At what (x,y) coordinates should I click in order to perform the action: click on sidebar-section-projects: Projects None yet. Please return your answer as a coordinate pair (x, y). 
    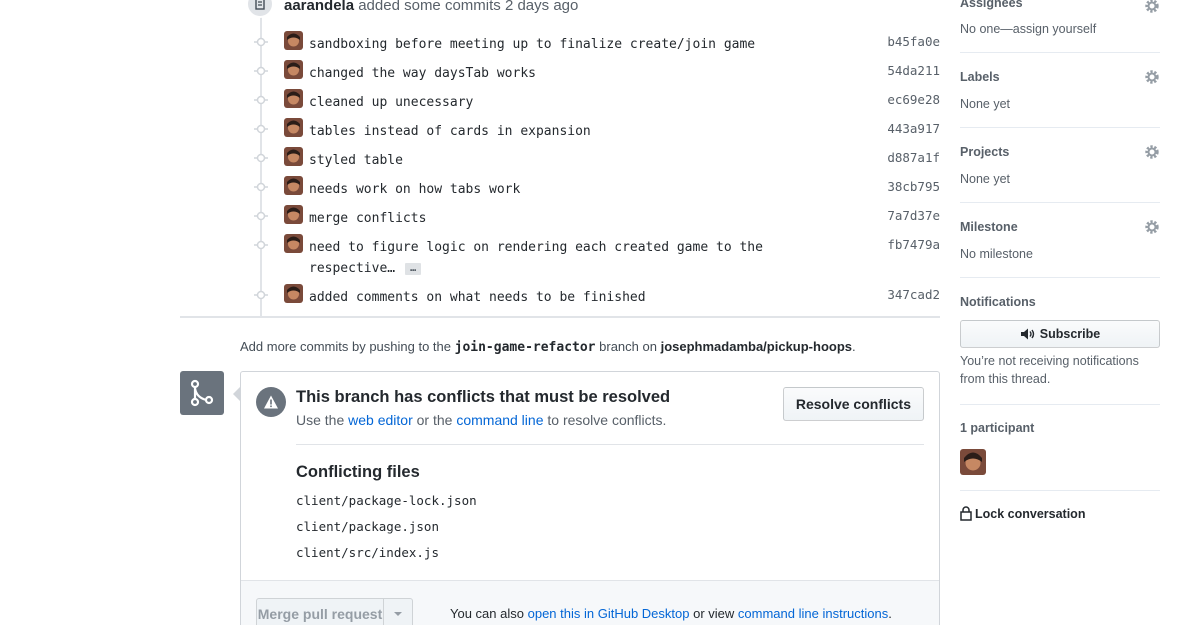
    Looking at the image, I should click on (1060, 165).